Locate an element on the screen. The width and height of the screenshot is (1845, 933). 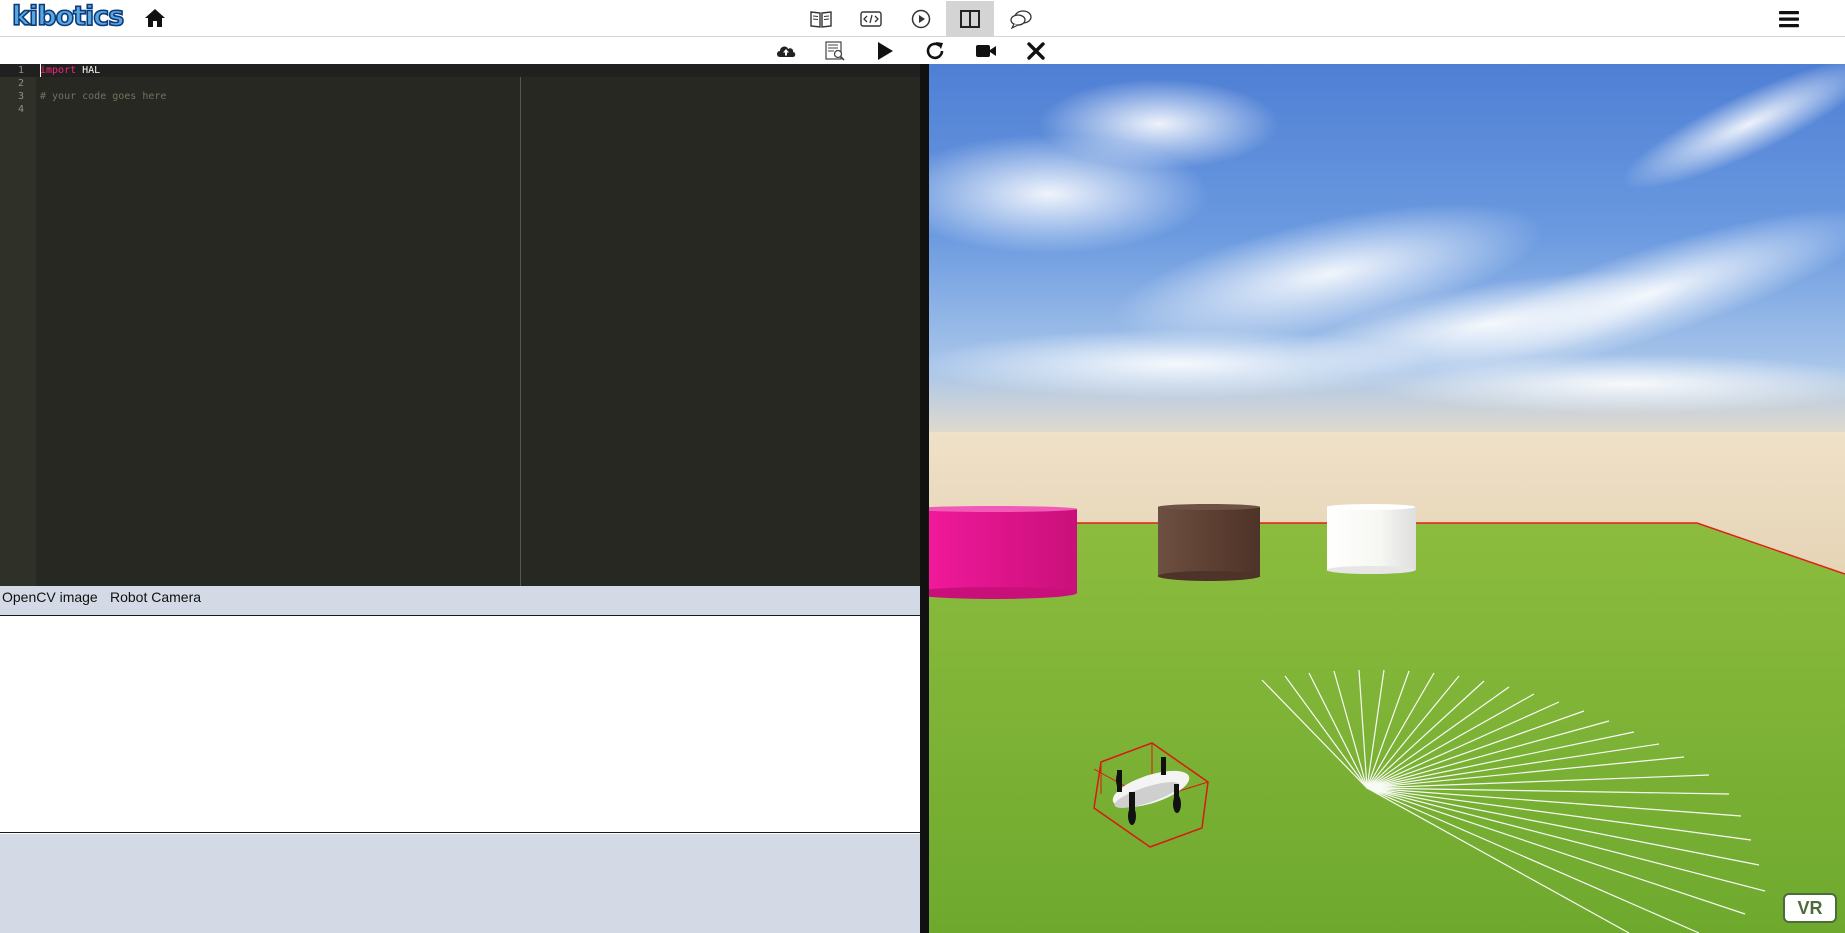
chat-view-button is located at coordinates (1021, 18).